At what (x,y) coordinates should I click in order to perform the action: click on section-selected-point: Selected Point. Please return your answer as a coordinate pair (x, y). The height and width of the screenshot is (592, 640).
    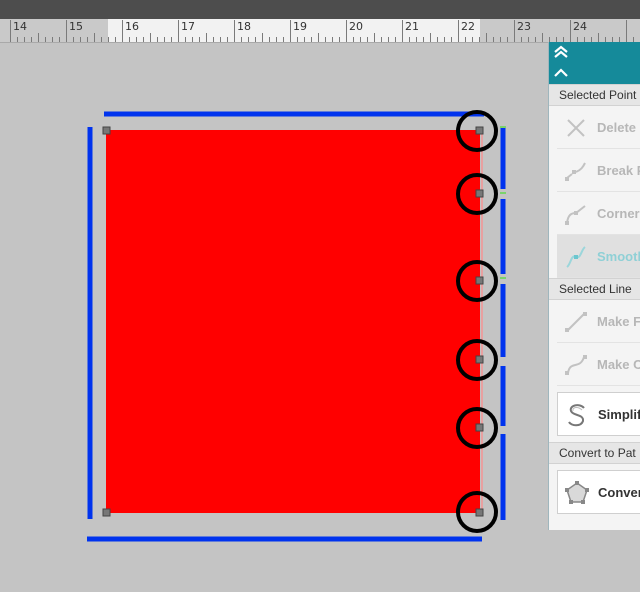
    Looking at the image, I should click on (594, 95).